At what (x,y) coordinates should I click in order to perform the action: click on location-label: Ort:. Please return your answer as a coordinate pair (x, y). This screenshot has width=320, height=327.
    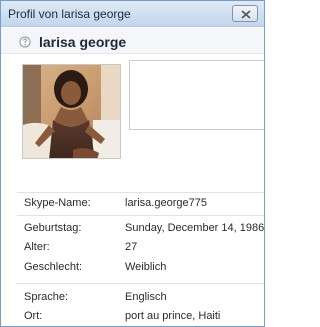
    Looking at the image, I should click on (33, 316).